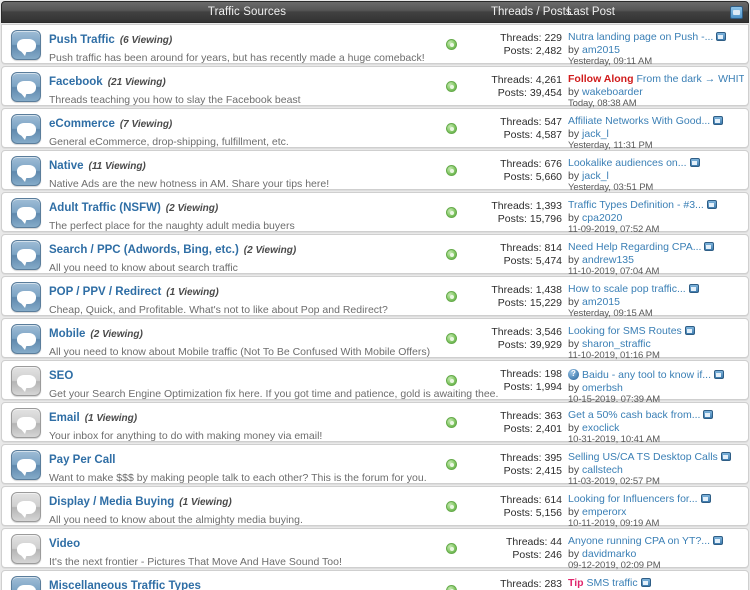  What do you see at coordinates (602, 470) in the screenshot?
I see `last-post-author-link: callstech` at bounding box center [602, 470].